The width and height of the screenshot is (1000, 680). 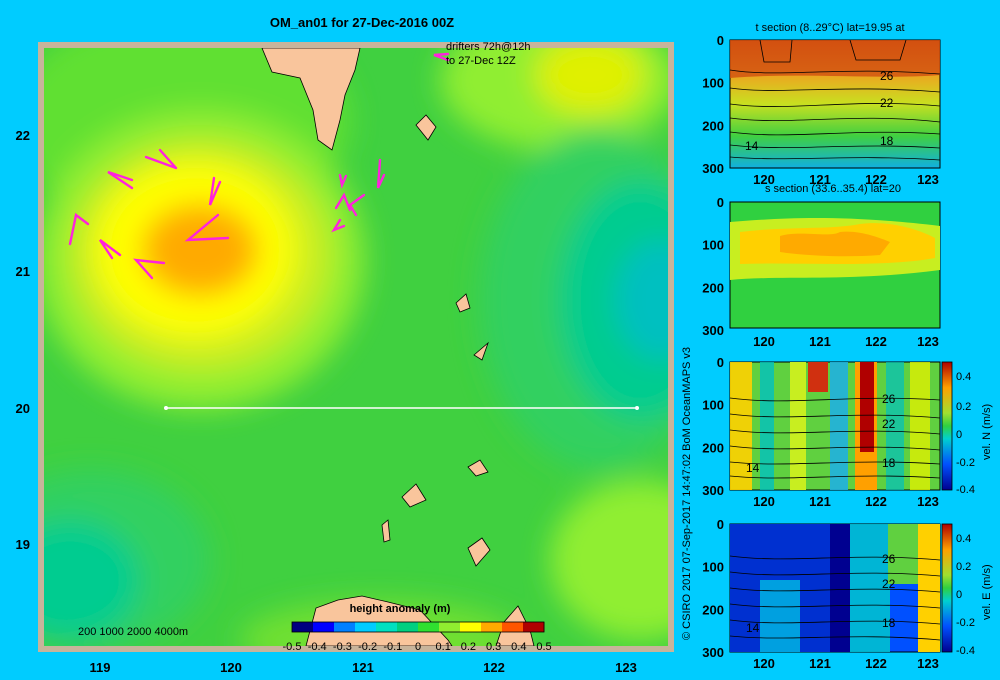 What do you see at coordinates (963, 567) in the screenshot?
I see `svg-text: 0.2` at bounding box center [963, 567].